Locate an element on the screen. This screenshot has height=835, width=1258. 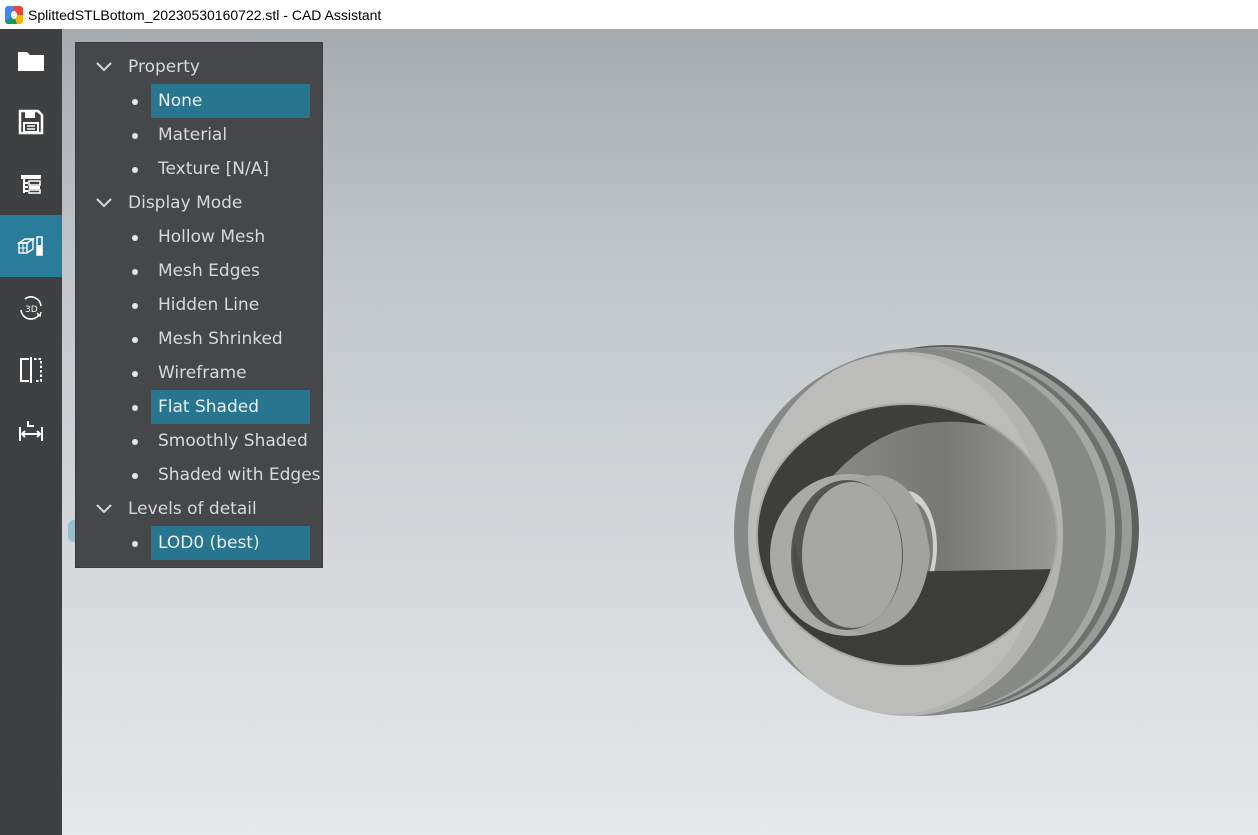
folder-icon is located at coordinates (31, 61).